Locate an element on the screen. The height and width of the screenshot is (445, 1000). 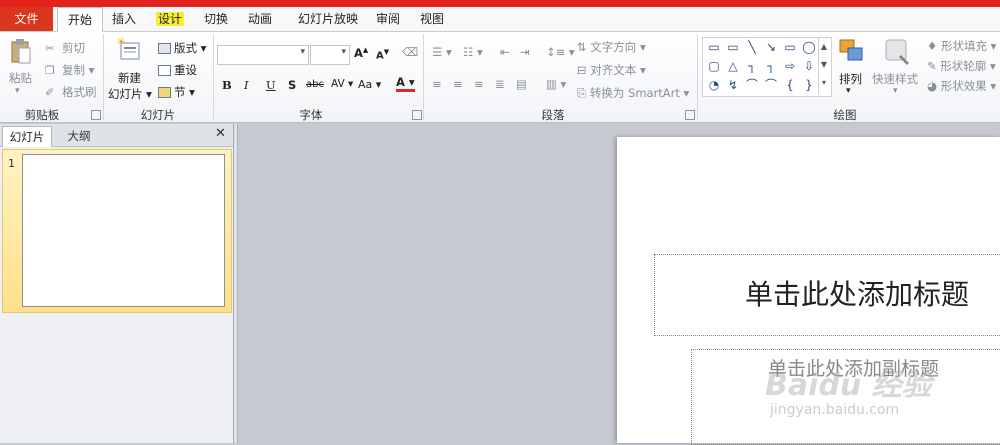
shape-gallery-item: △ is located at coordinates (733, 66).